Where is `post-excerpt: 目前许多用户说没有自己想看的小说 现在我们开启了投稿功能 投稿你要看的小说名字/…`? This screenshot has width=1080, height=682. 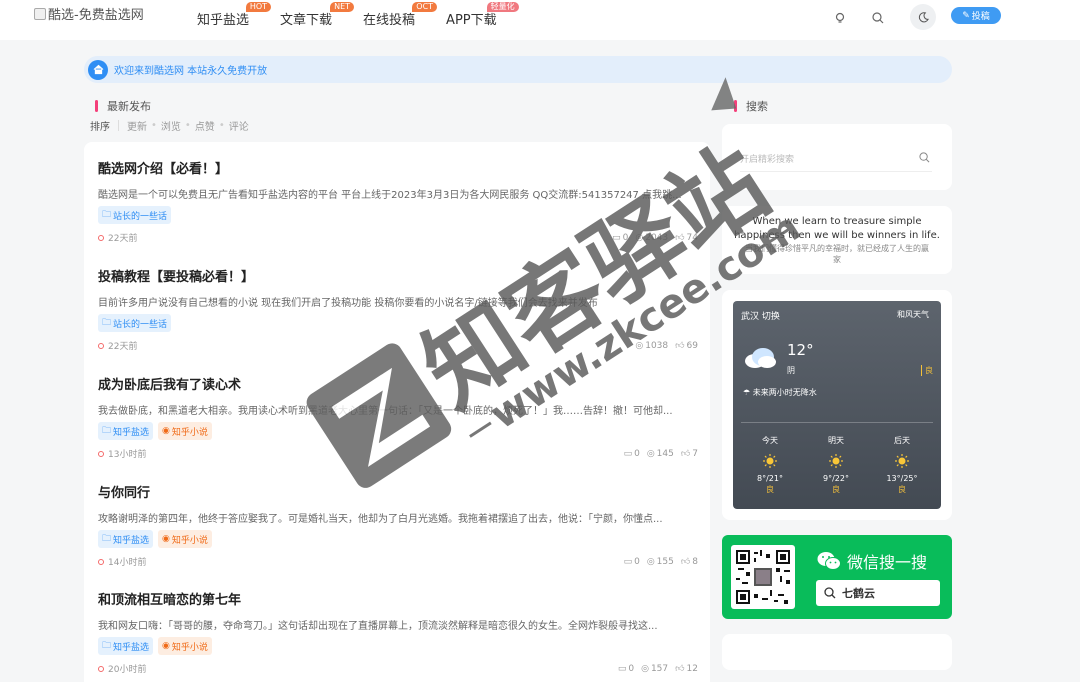 post-excerpt: 目前许多用户说没有自己想看的小说 现在我们开启了投稿功能 投稿你要看的小说名字/… is located at coordinates (348, 303).